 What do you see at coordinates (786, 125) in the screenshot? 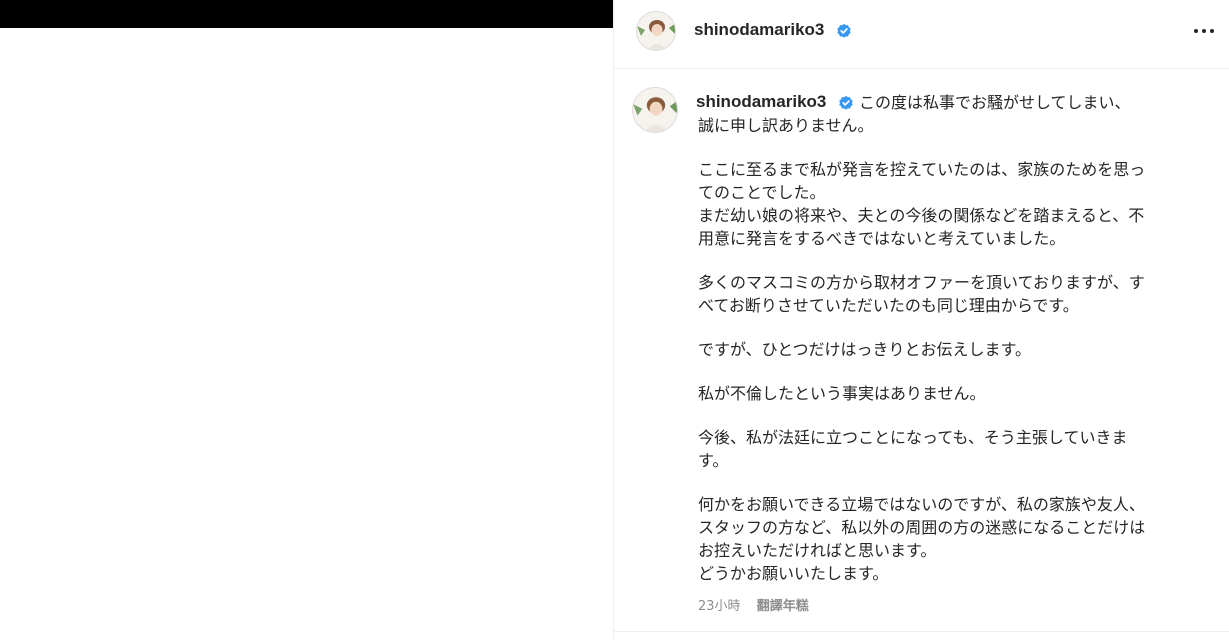
I see `caption-line: 誠に申し訳ありません。` at bounding box center [786, 125].